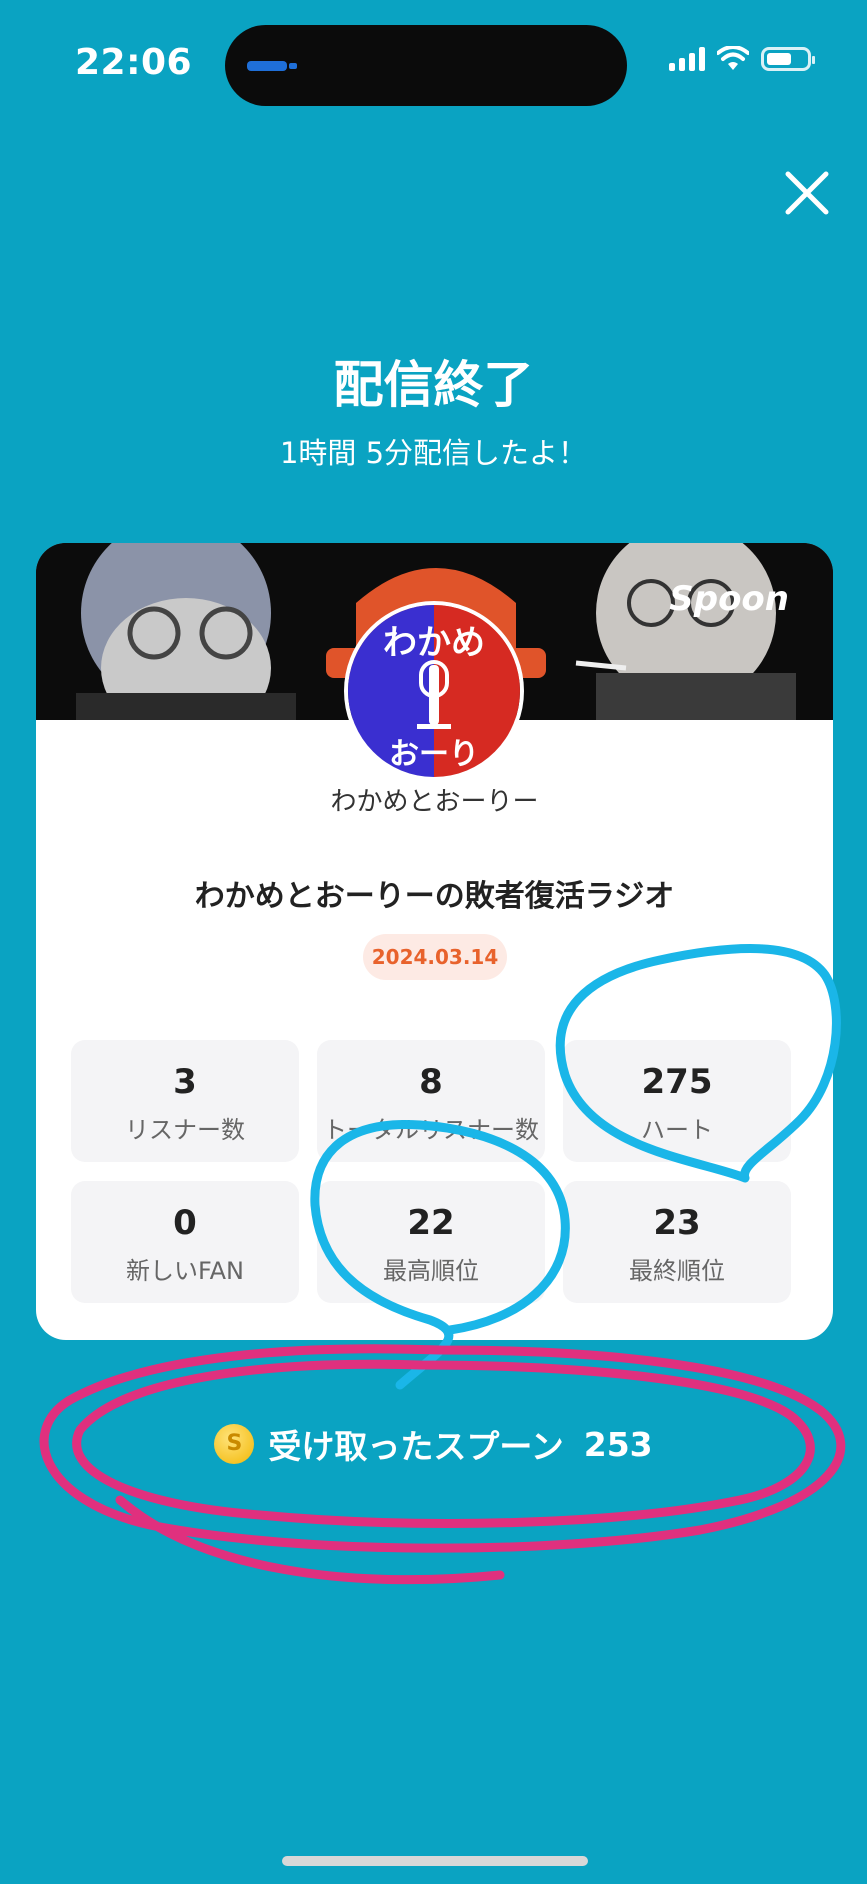 The height and width of the screenshot is (1884, 867). What do you see at coordinates (433, 385) in the screenshot?
I see `page-title: 配信終了` at bounding box center [433, 385].